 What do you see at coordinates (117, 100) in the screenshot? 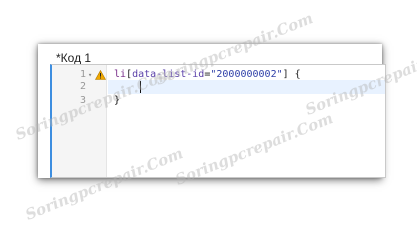
I see `code-text: }` at bounding box center [117, 100].